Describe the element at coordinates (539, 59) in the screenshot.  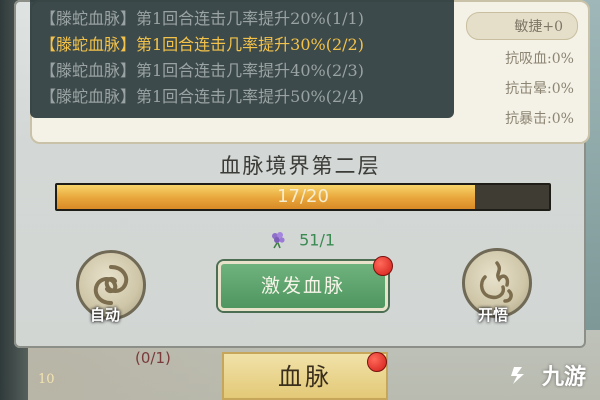
I see `stat-anti-lifesteal: 抗吸血:0%` at that location.